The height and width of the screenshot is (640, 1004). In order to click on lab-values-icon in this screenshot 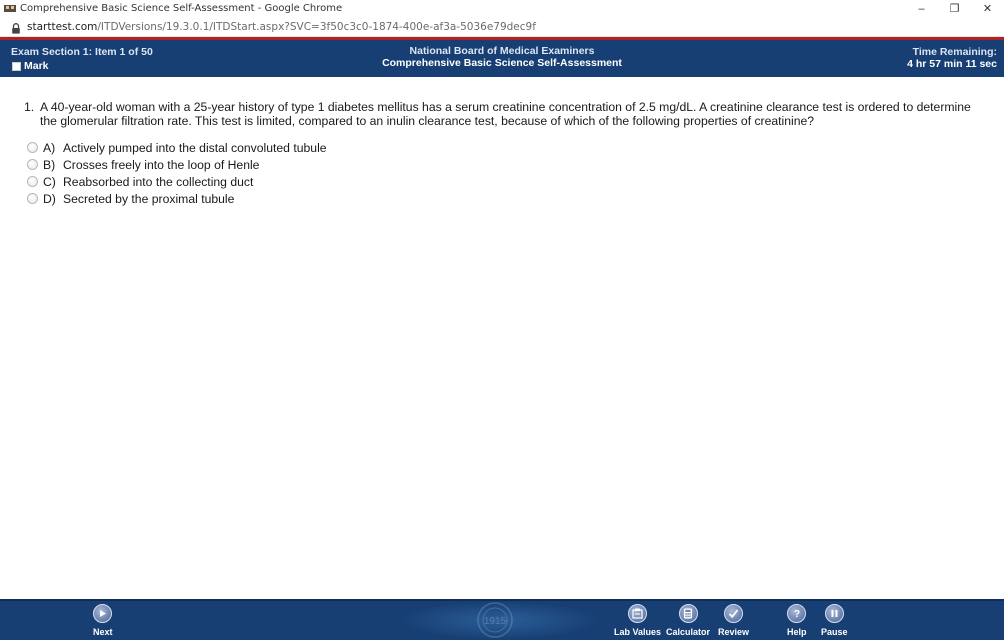, I will do `click(638, 613)`.